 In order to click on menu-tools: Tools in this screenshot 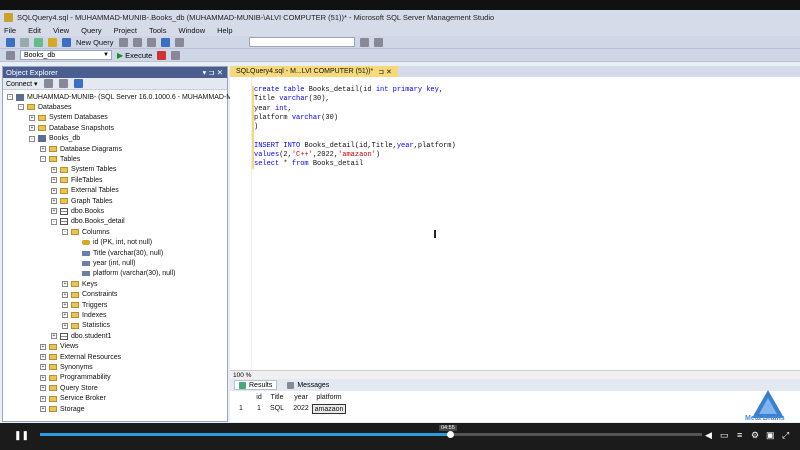, I will do `click(158, 30)`.